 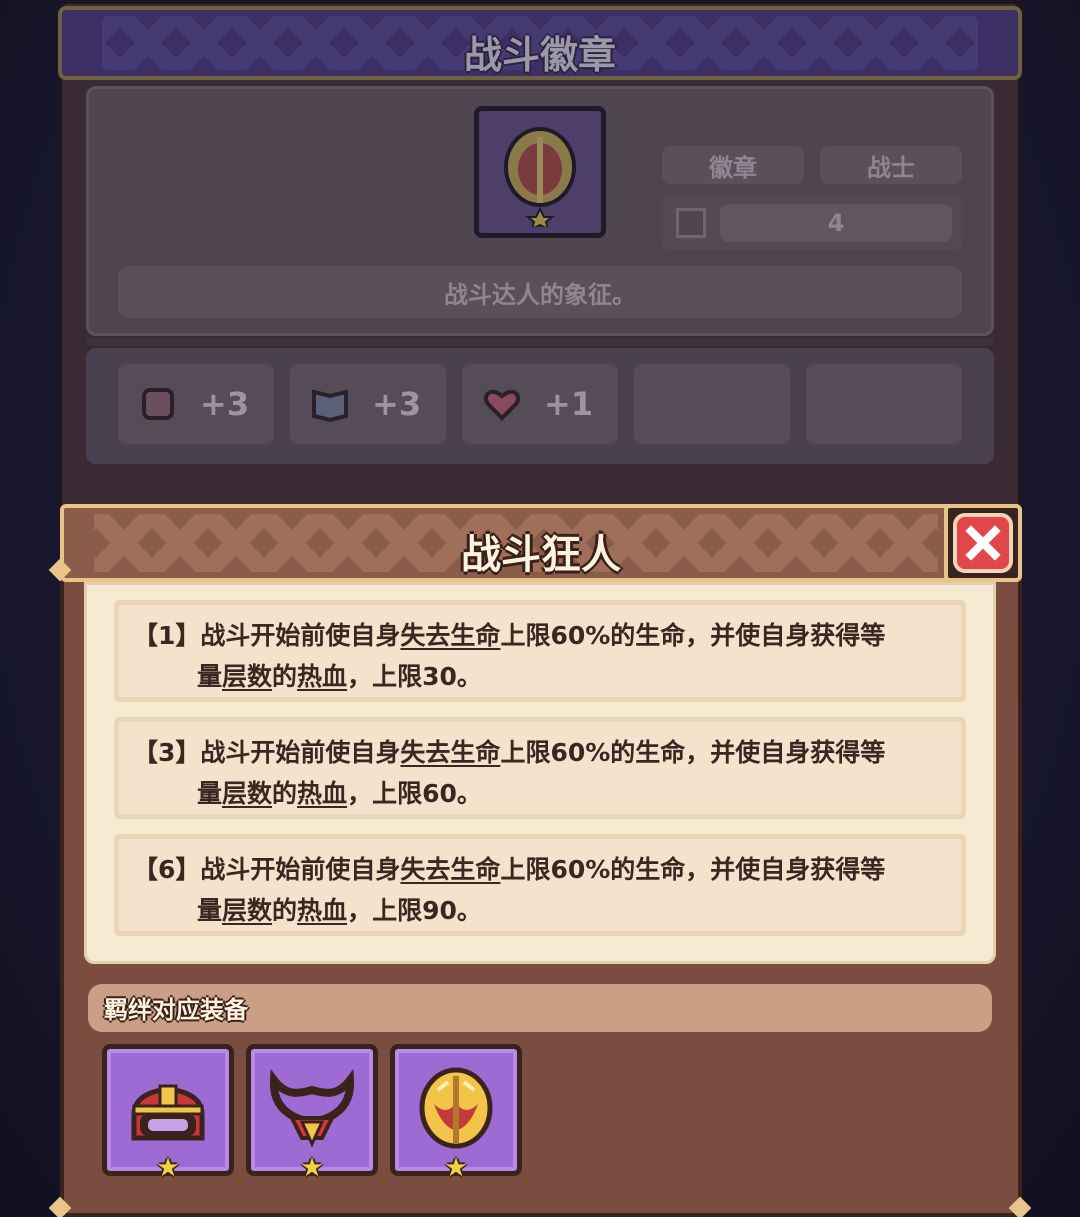 I want to click on badge-panel-header: 战斗徽章, so click(x=540, y=43).